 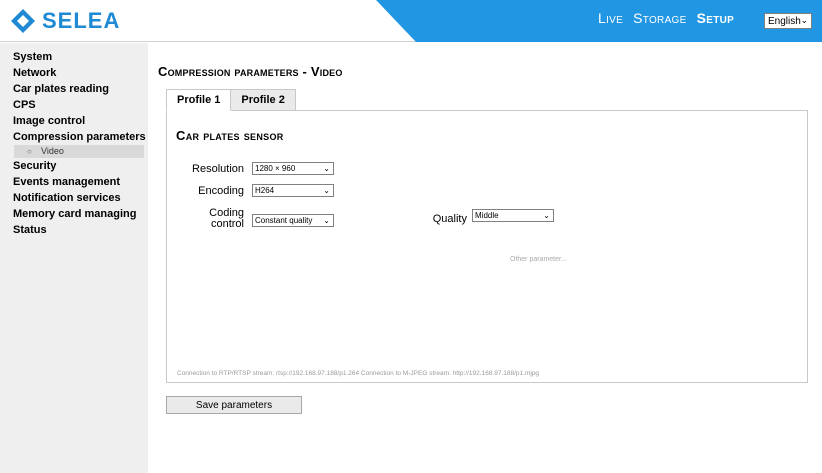 I want to click on quality-label: Quality, so click(x=449, y=219).